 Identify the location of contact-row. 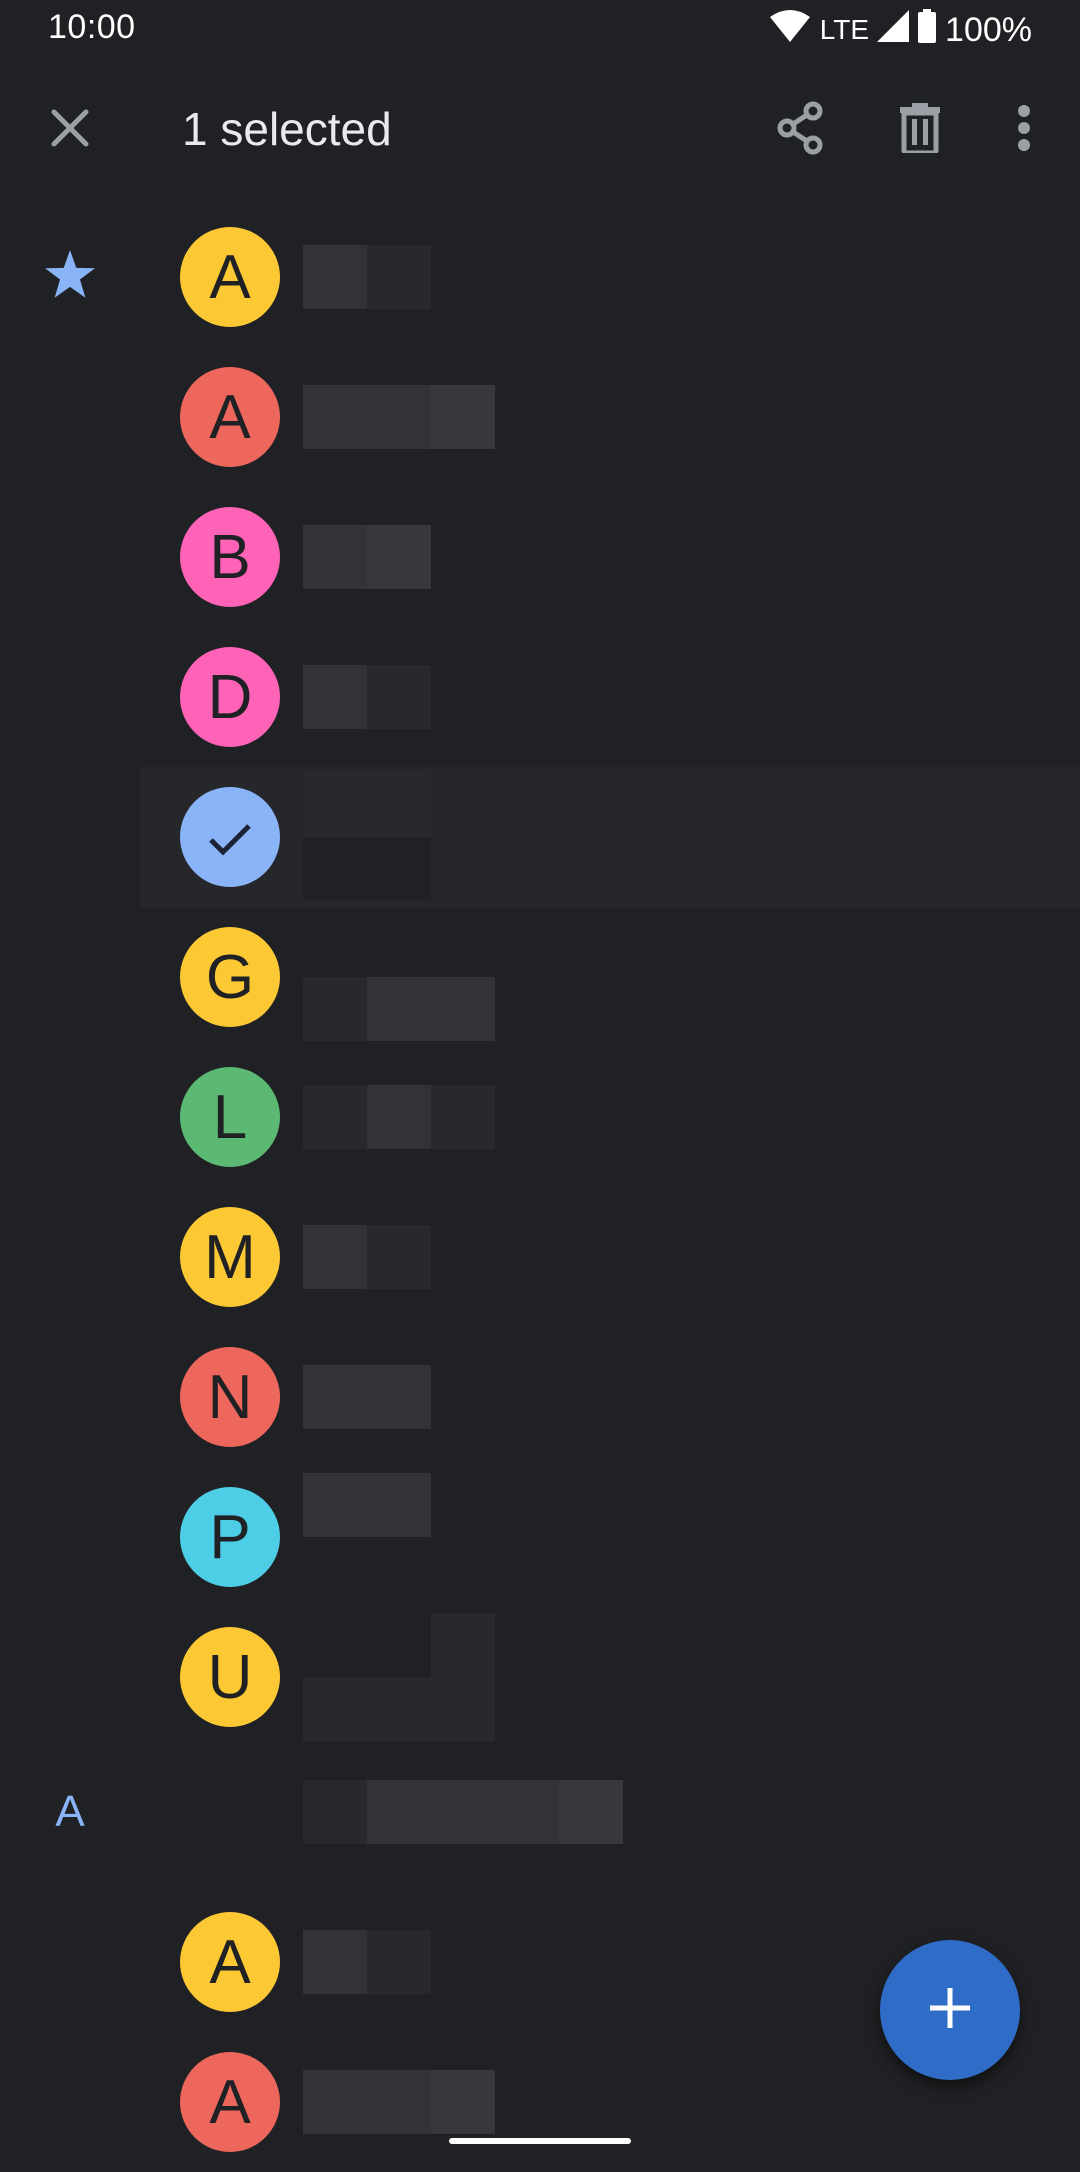
(540, 837).